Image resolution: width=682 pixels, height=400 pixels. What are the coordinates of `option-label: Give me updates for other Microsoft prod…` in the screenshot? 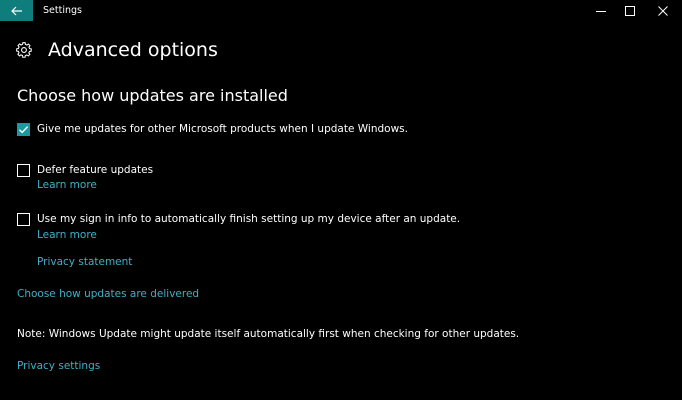 It's located at (222, 129).